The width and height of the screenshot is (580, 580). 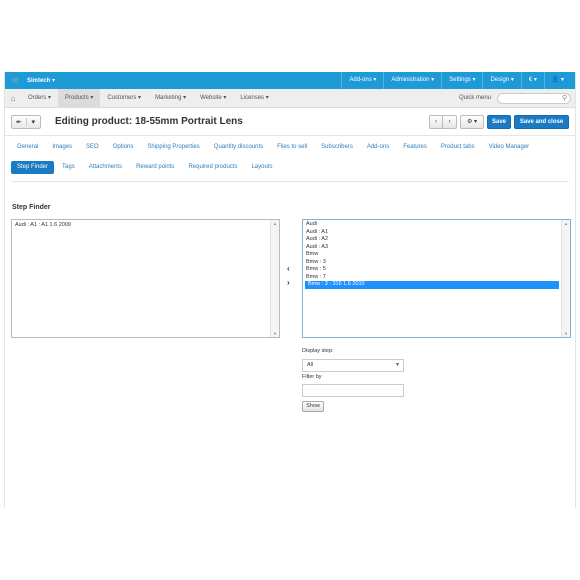 What do you see at coordinates (16, 81) in the screenshot?
I see `cart-icon: 🛒` at bounding box center [16, 81].